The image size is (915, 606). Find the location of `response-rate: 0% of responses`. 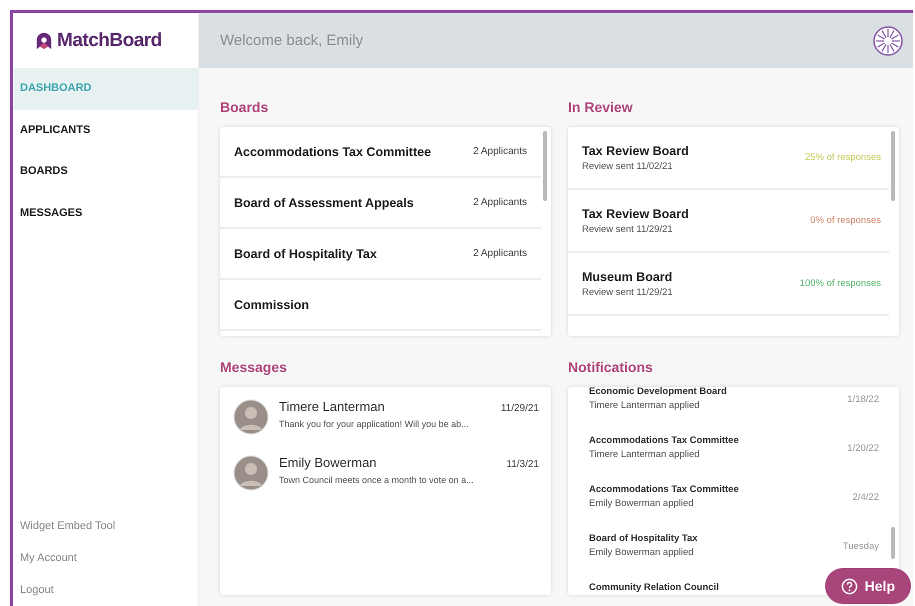

response-rate: 0% of responses is located at coordinates (845, 220).